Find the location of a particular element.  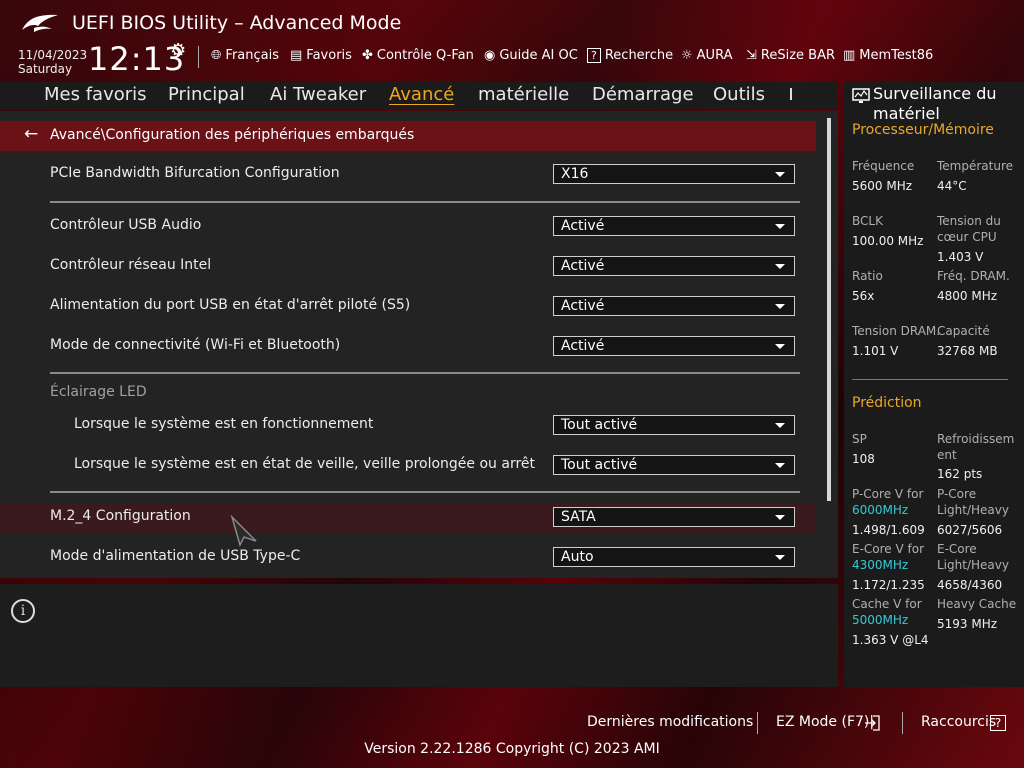

metric-label: Capacité is located at coordinates (963, 331).